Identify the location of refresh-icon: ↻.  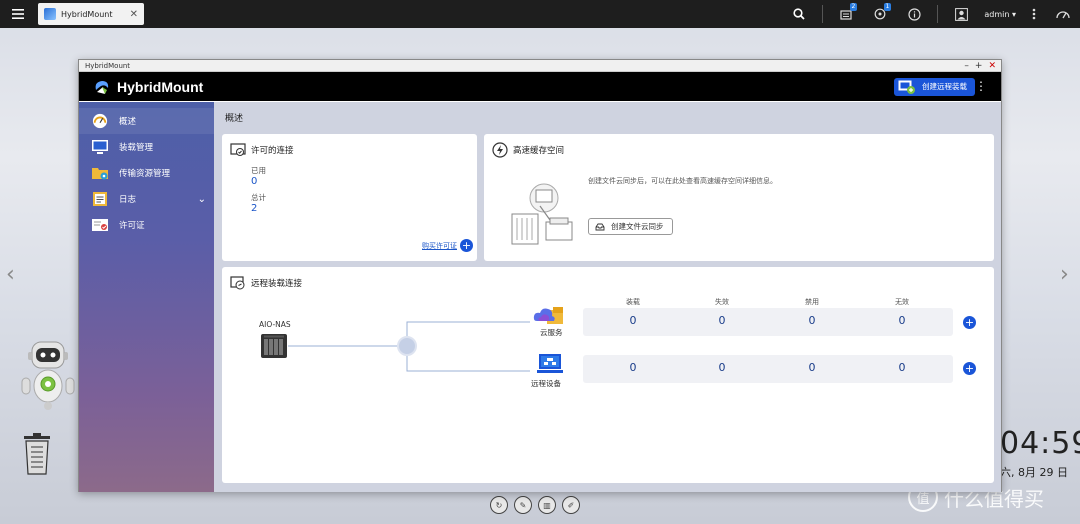
(499, 505).